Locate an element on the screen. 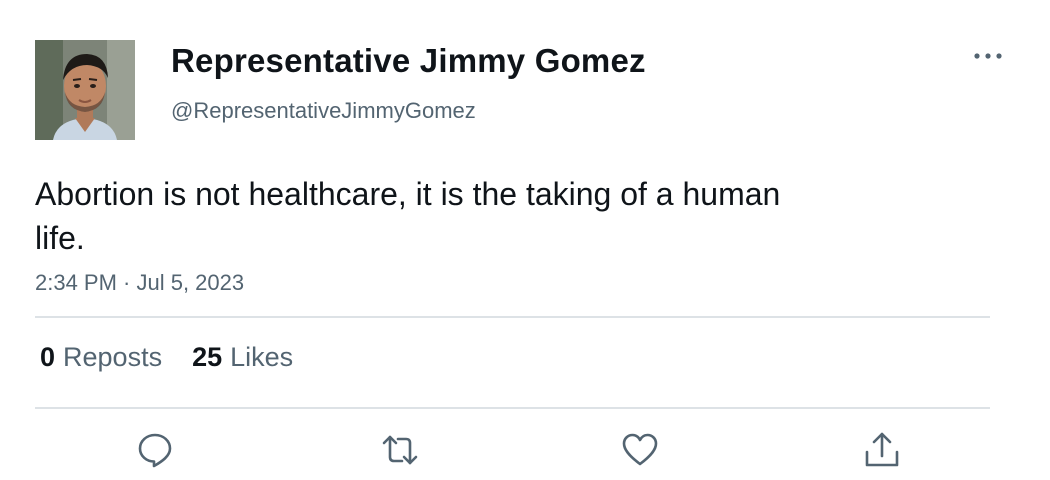 This screenshot has height=480, width=1050. reposts-stat: 0 Reposts is located at coordinates (101, 357).